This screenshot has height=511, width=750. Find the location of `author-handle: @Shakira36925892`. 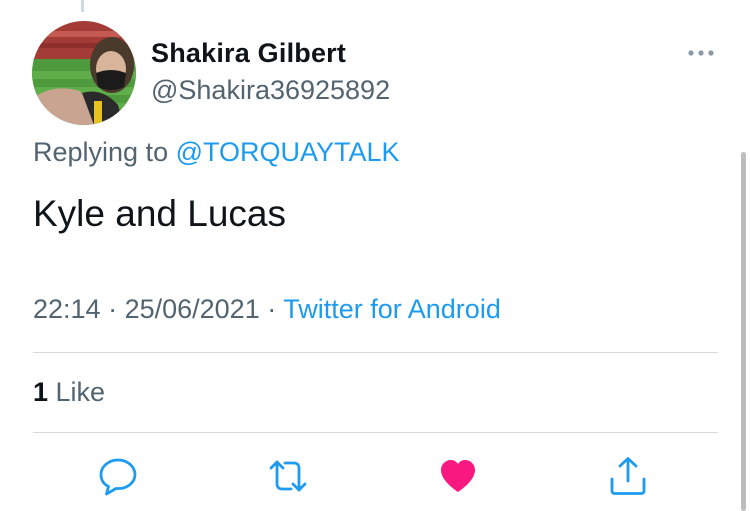

author-handle: @Shakira36925892 is located at coordinates (270, 90).